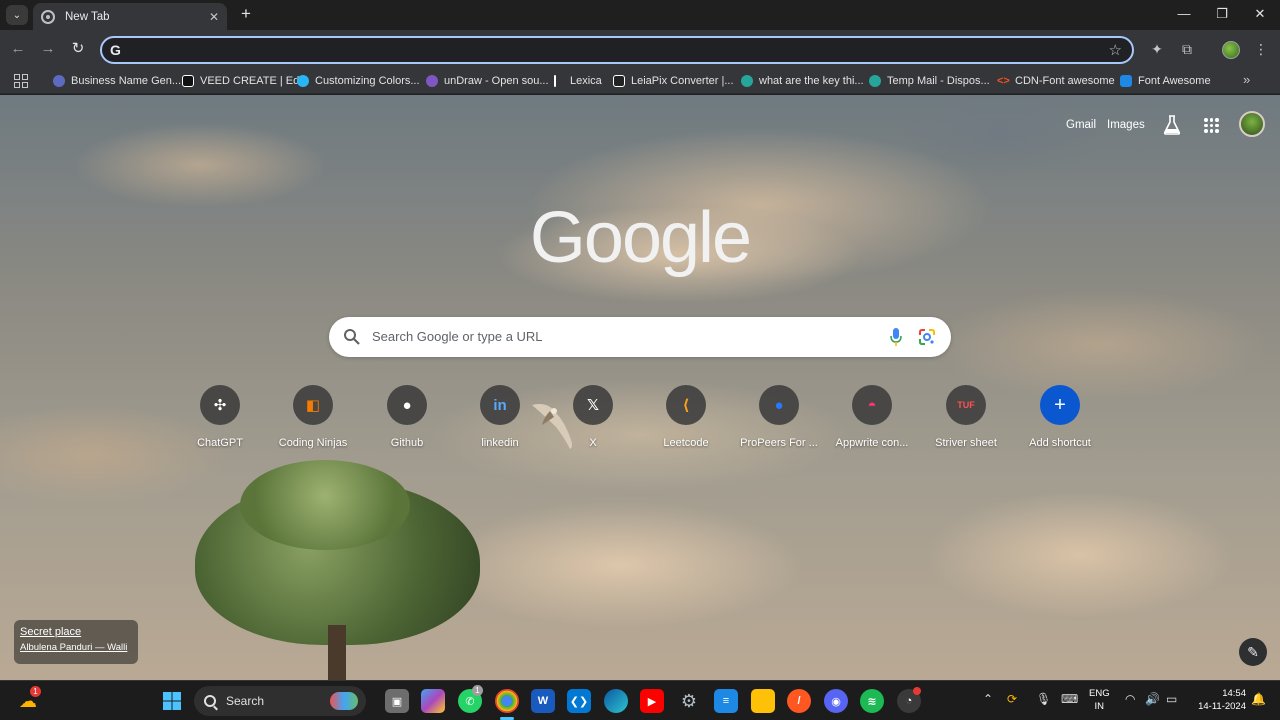 The width and height of the screenshot is (1280, 720). Describe the element at coordinates (779, 405) in the screenshot. I see `propeers-icon: ●` at that location.